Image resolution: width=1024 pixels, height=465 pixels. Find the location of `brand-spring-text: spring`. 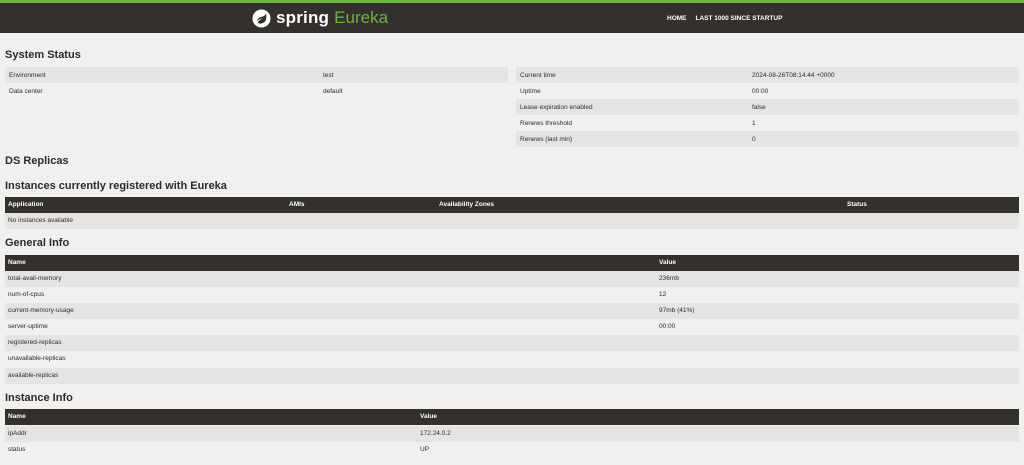

brand-spring-text: spring is located at coordinates (303, 17).